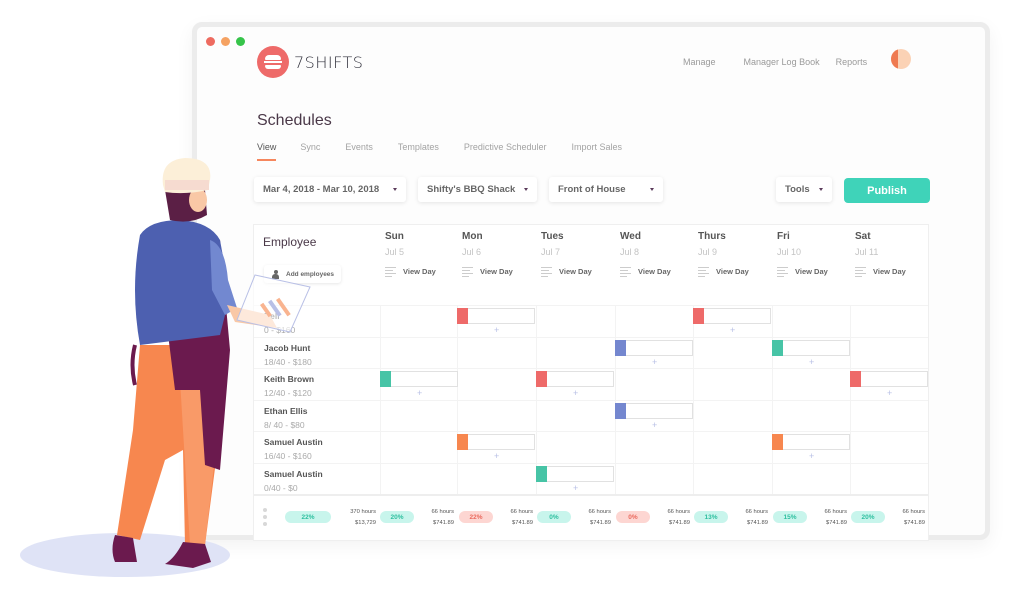 This screenshot has width=1024, height=597. What do you see at coordinates (225, 41) in the screenshot?
I see `minimize-window-button` at bounding box center [225, 41].